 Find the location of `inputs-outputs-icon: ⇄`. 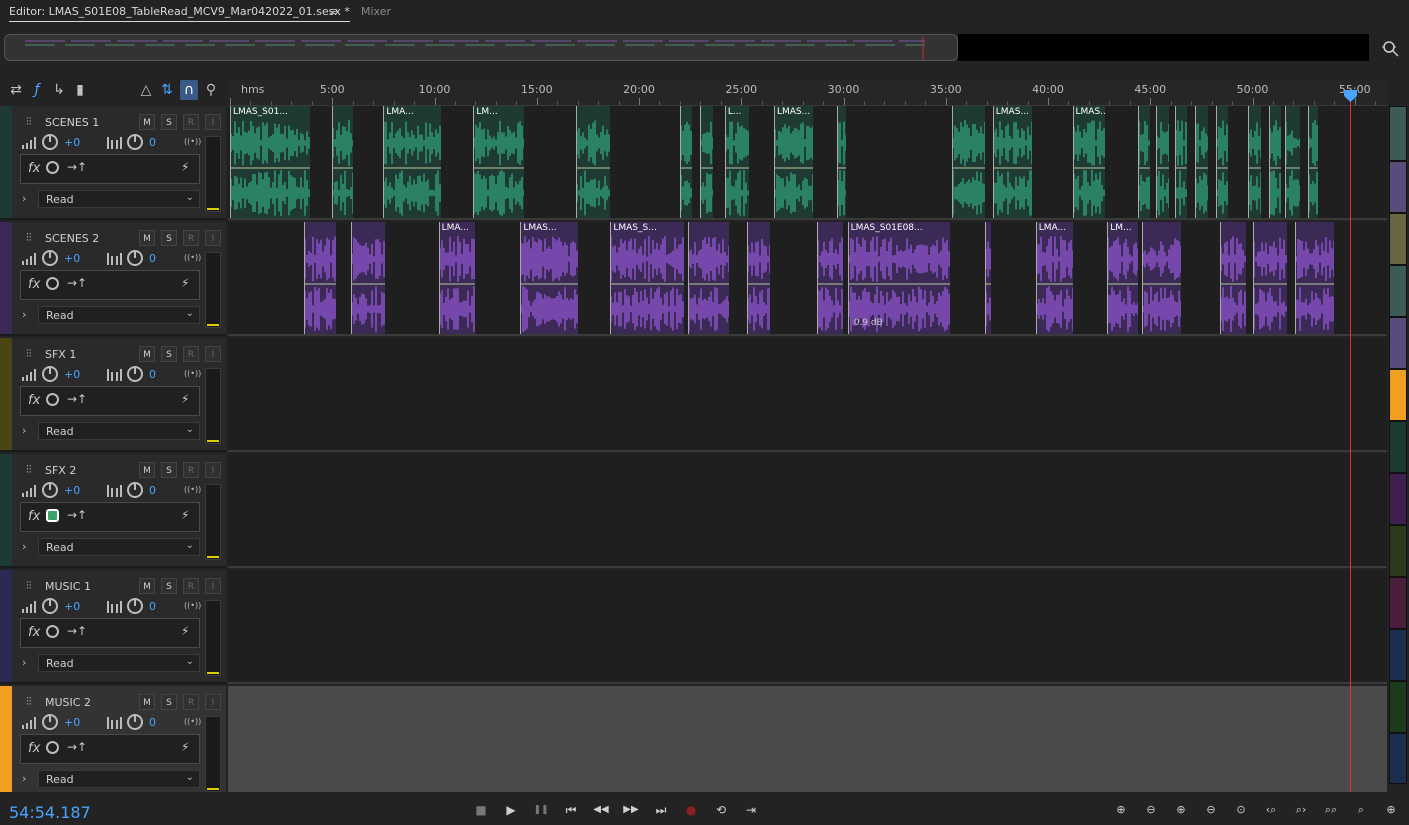

inputs-outputs-icon: ⇄ is located at coordinates (16, 90).